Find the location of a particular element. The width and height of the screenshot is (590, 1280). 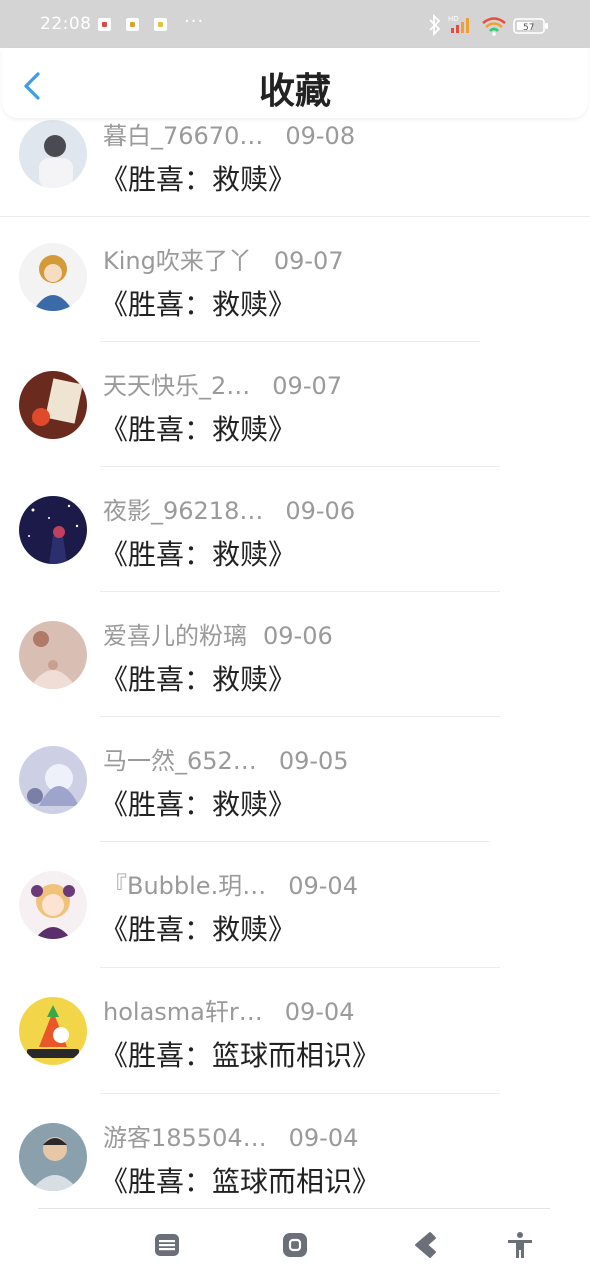

list-item: 马一然_652… 09-05 《胜喜：救赎》 is located at coordinates (295, 779).